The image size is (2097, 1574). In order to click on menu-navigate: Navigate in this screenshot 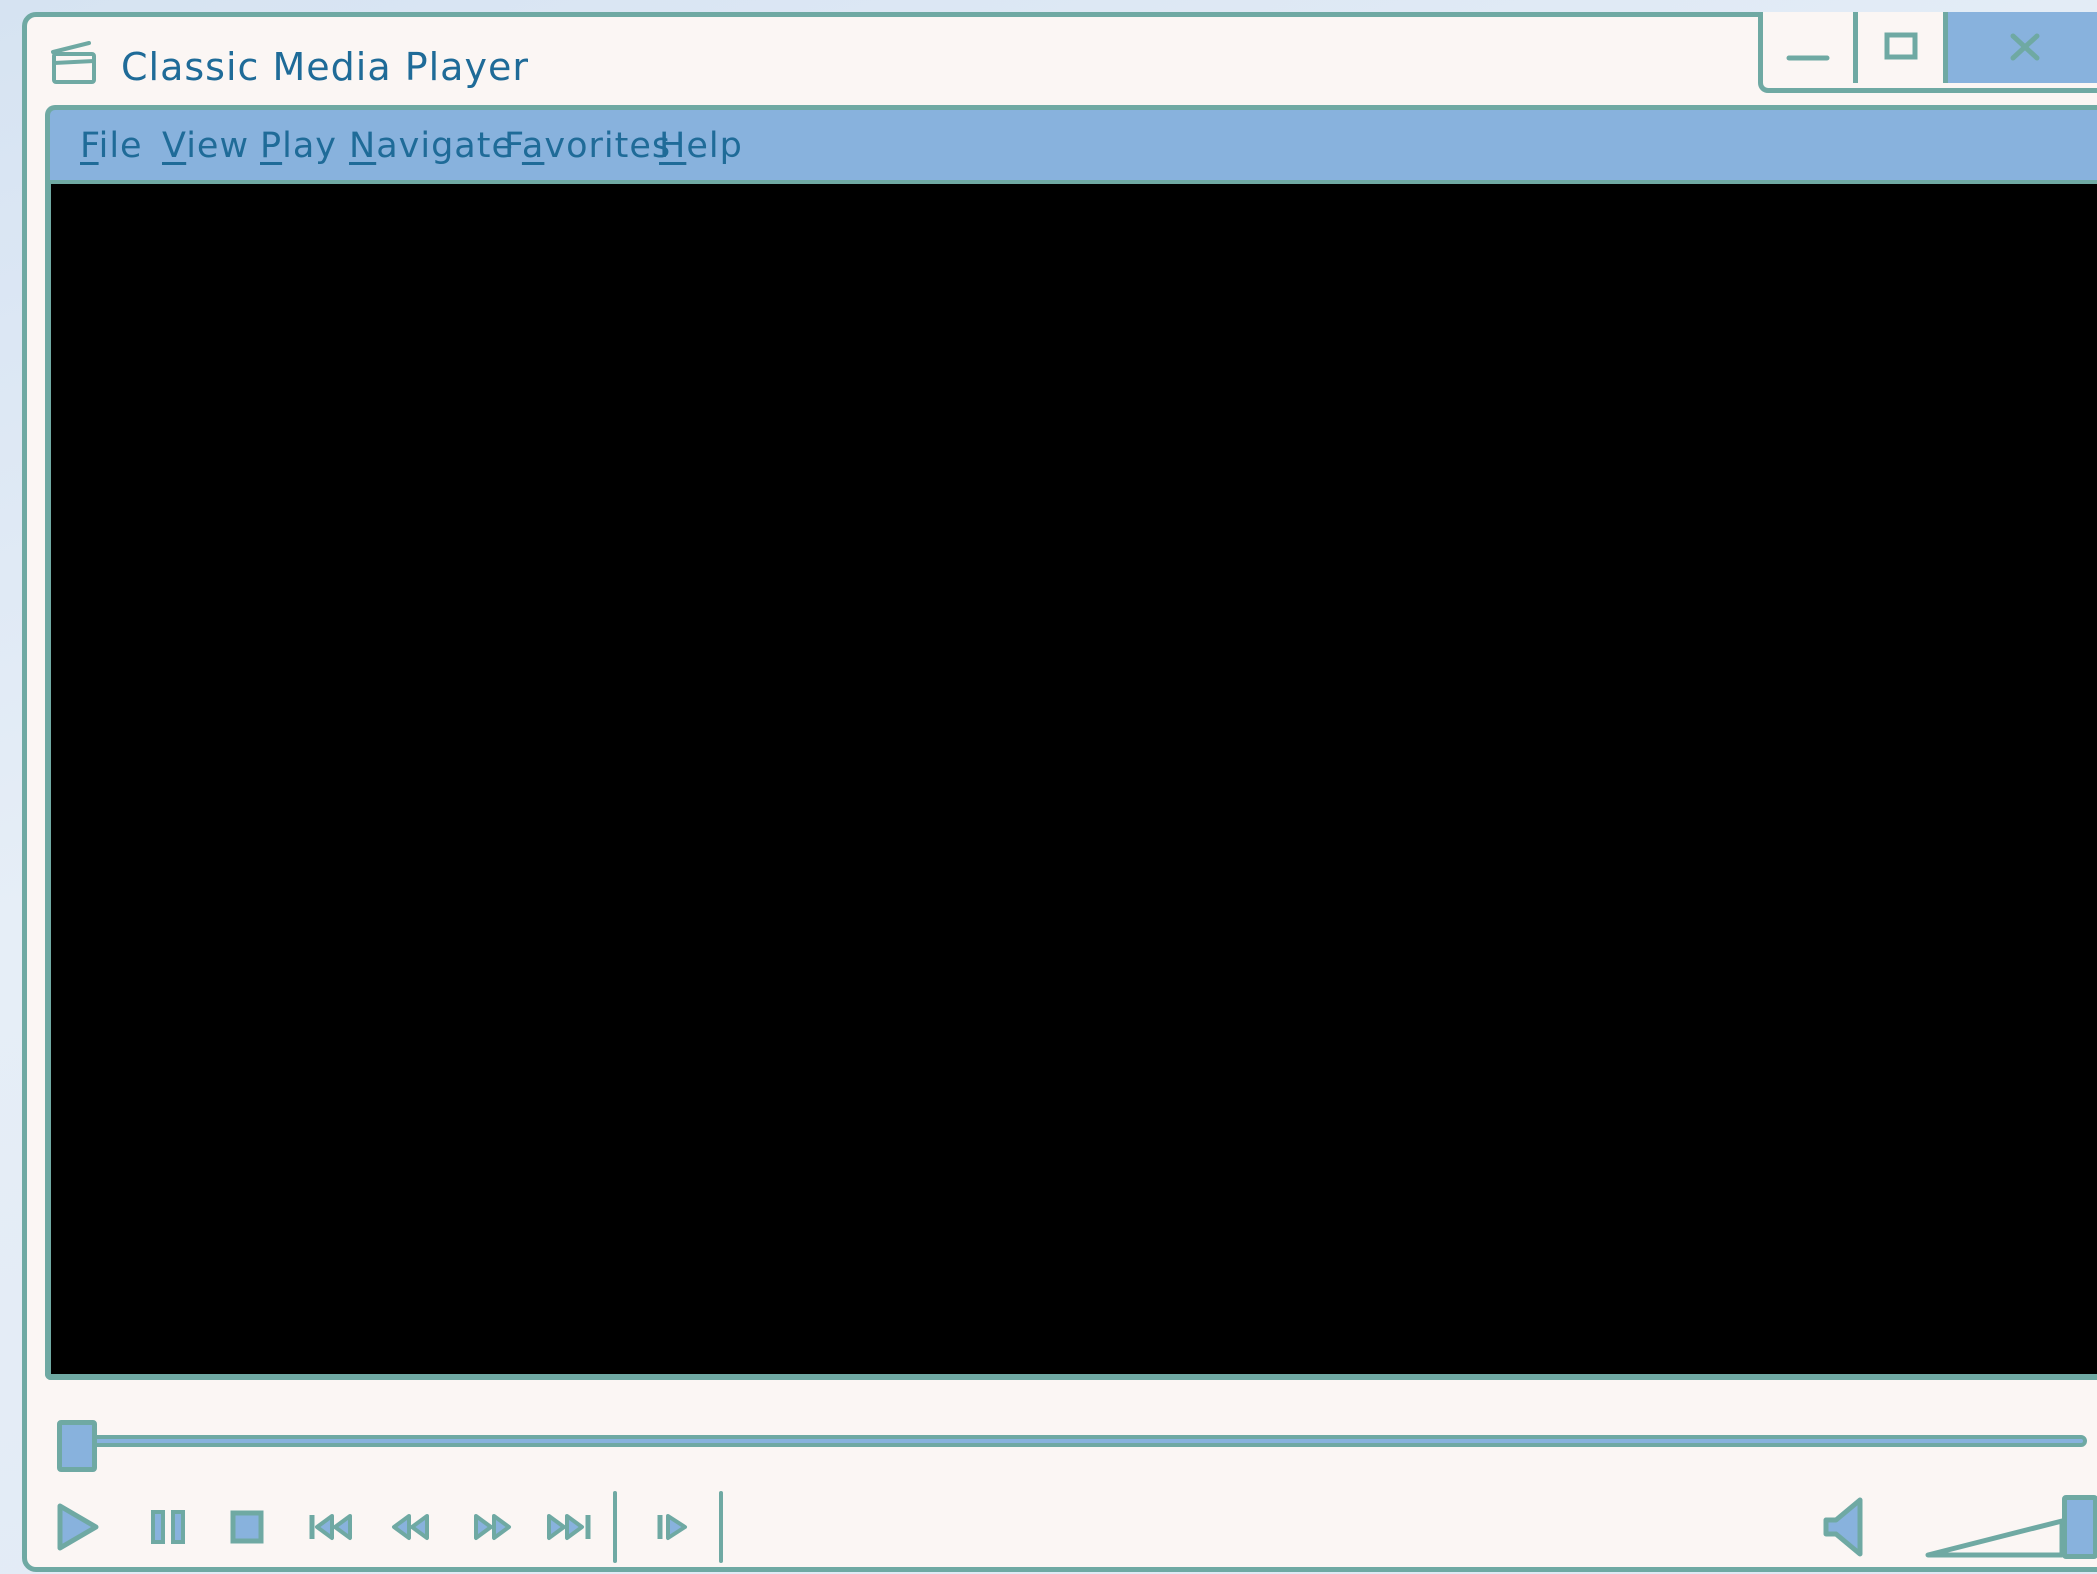, I will do `click(431, 146)`.